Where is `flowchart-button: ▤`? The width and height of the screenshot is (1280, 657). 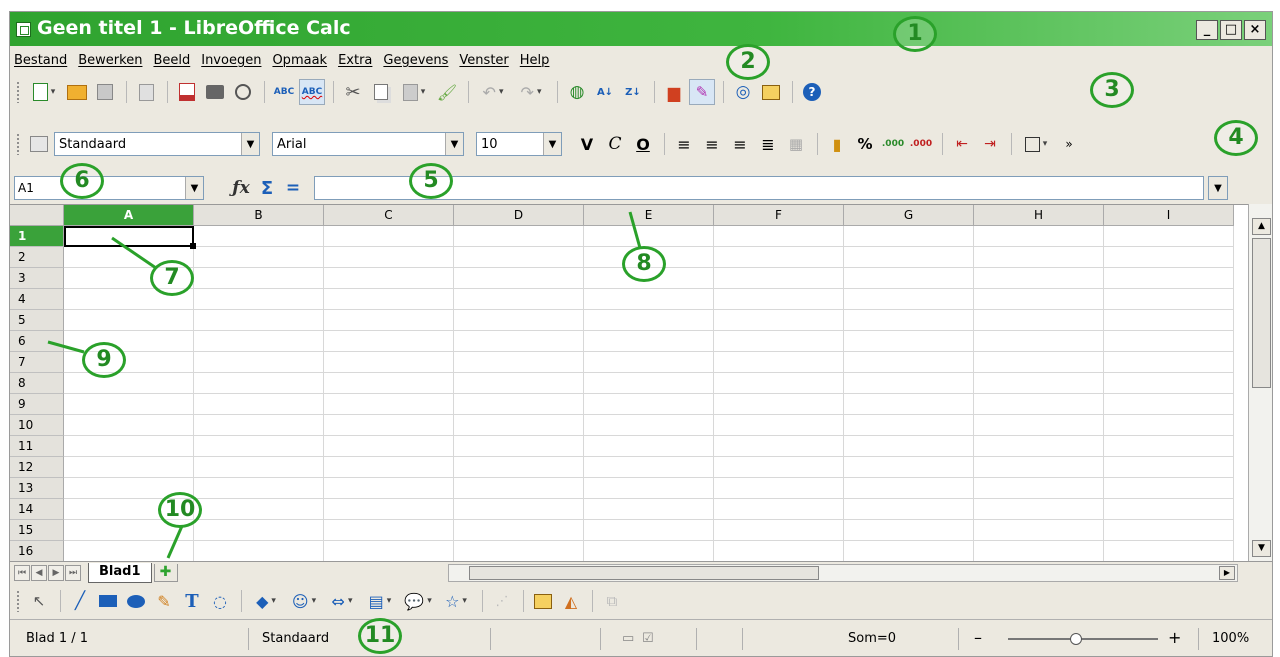
flowchart-button: ▤ is located at coordinates (380, 601).